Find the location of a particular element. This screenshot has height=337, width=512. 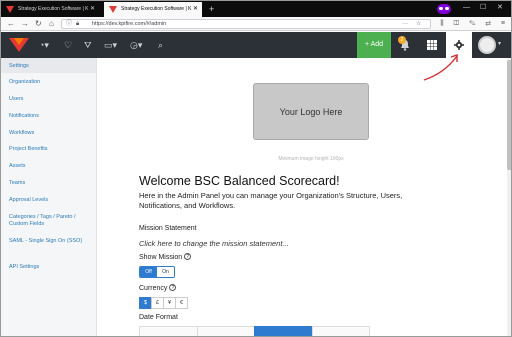

speedometer-icon: ◶▾ is located at coordinates (136, 45).